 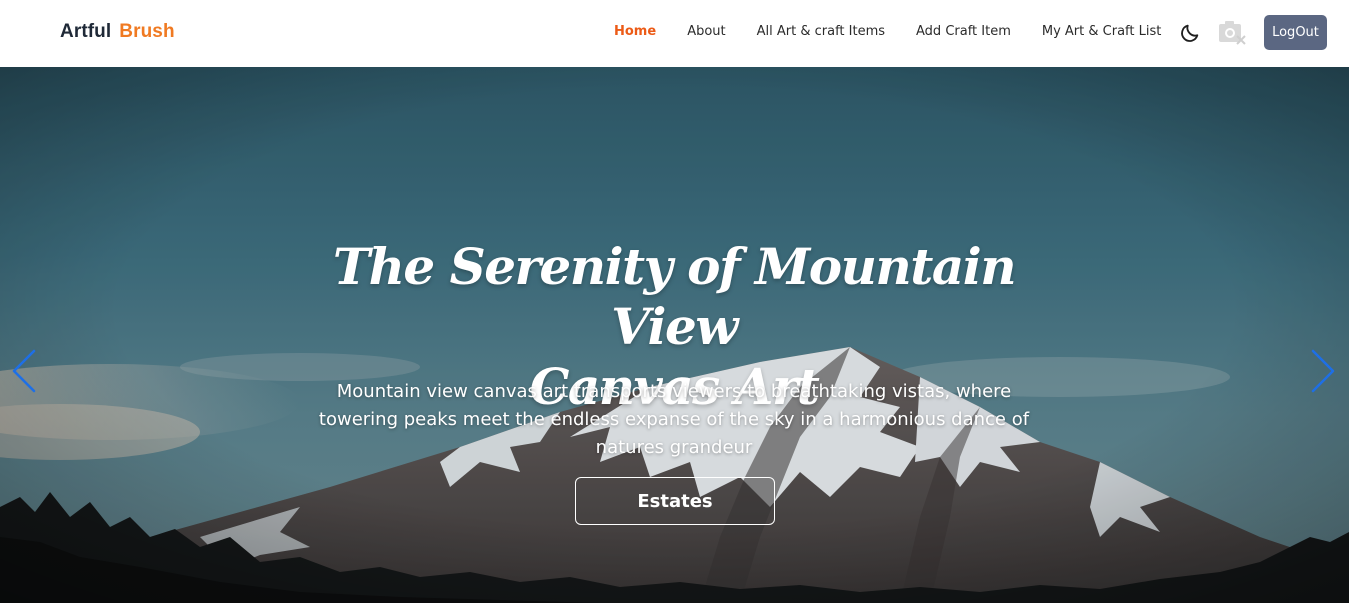 What do you see at coordinates (706, 31) in the screenshot?
I see `nav-item-about: About` at bounding box center [706, 31].